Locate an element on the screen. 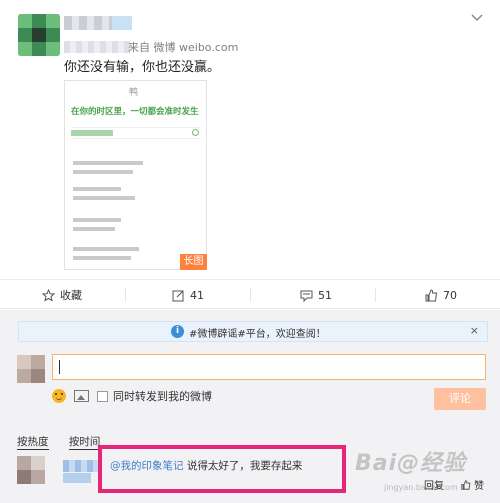 Image resolution: width=500 pixels, height=503 pixels. commenter-avatar is located at coordinates (31, 470).